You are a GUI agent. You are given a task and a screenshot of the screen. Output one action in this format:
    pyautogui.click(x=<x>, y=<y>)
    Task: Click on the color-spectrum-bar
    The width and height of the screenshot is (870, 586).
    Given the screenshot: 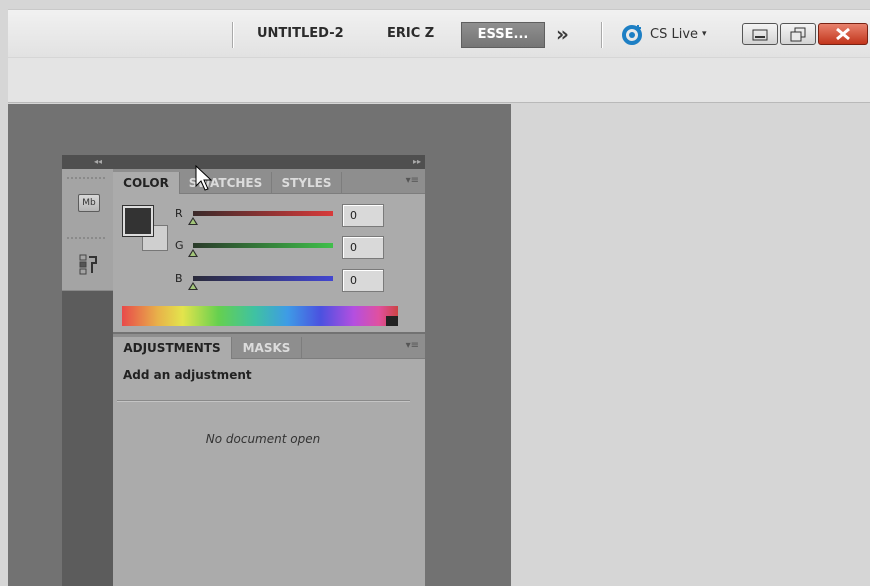 What is the action you would take?
    pyautogui.click(x=260, y=316)
    